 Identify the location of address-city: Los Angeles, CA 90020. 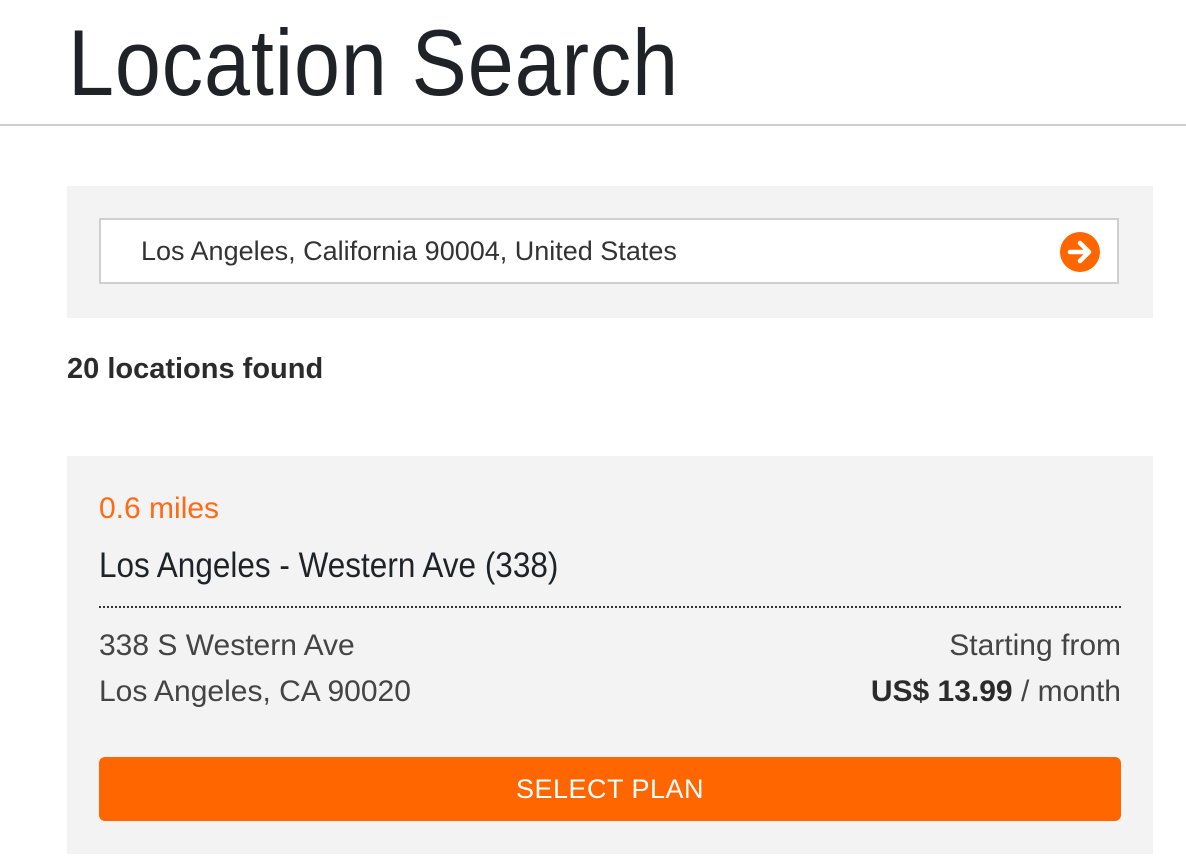
(255, 691).